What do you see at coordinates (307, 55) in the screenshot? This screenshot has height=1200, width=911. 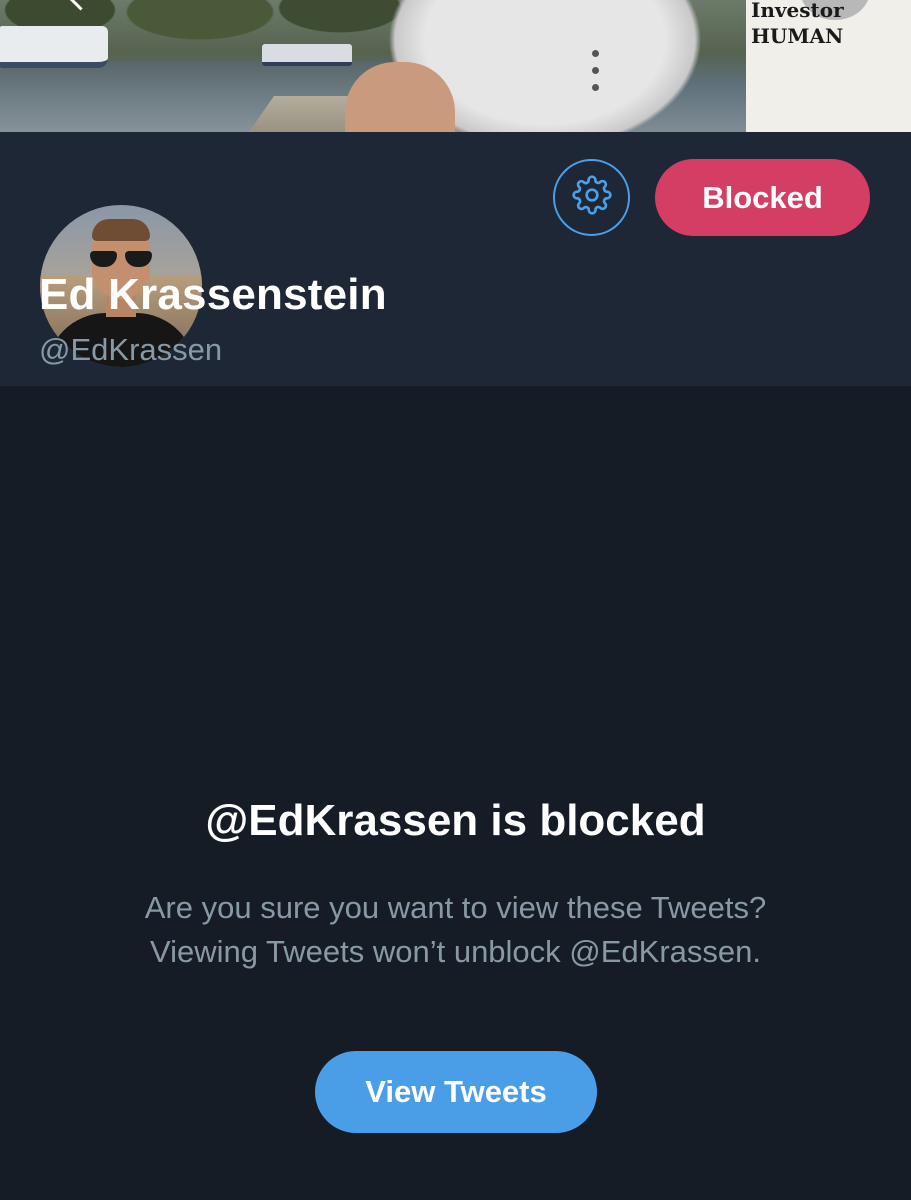 I see `banner-boat-small` at bounding box center [307, 55].